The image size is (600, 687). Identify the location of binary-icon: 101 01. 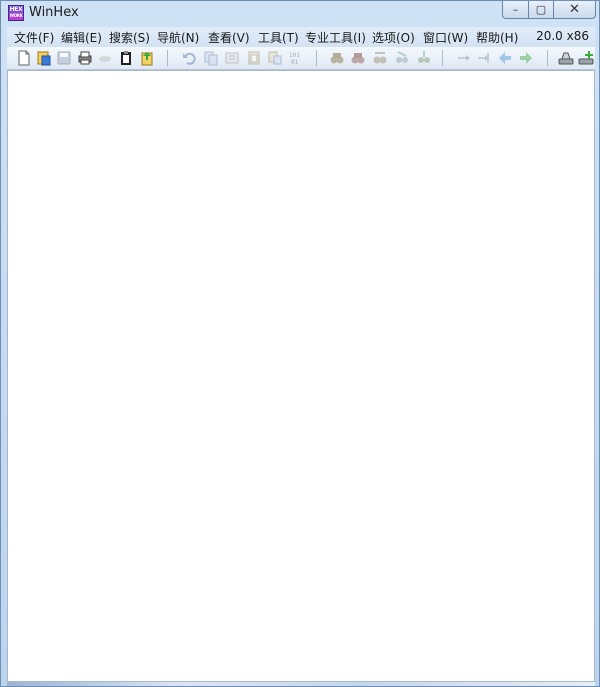
(296, 58).